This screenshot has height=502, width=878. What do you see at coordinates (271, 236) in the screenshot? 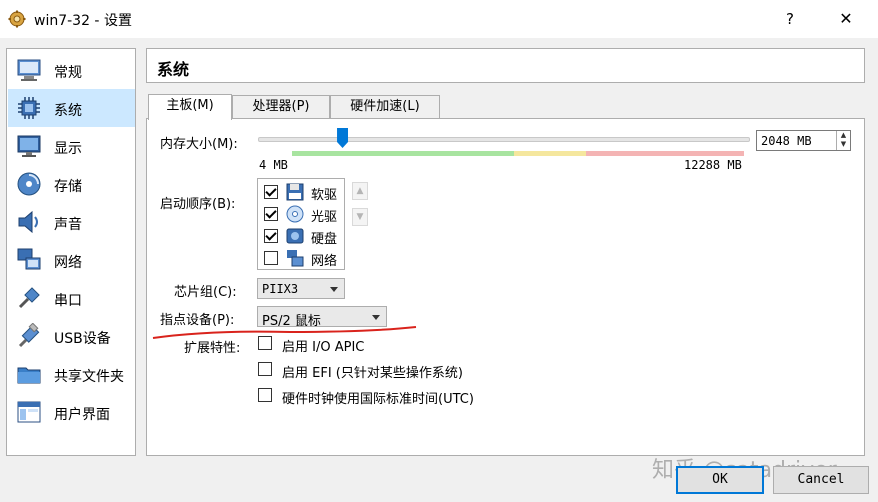
I see `boot-harddisk-checkbox` at bounding box center [271, 236].